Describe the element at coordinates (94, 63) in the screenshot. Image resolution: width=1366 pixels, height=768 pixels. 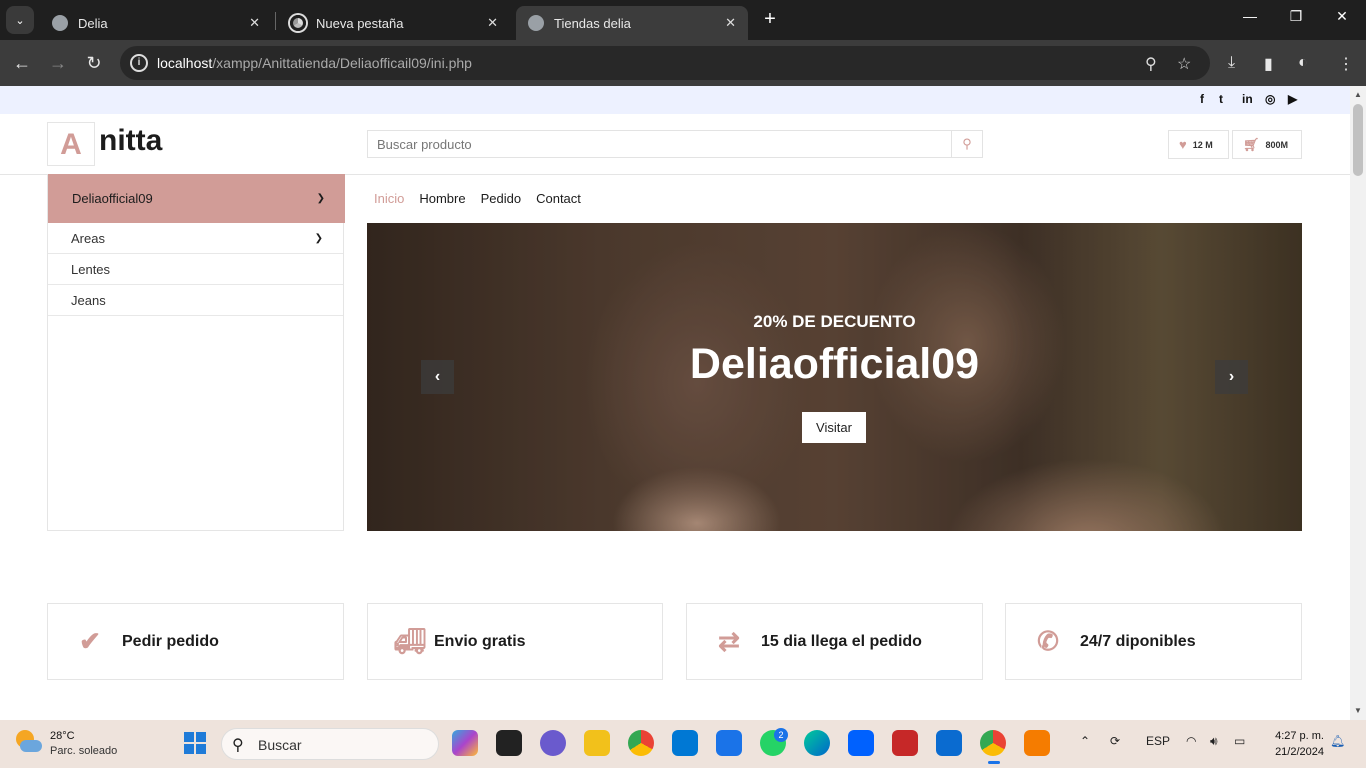
I see `reload-button: ↻` at that location.